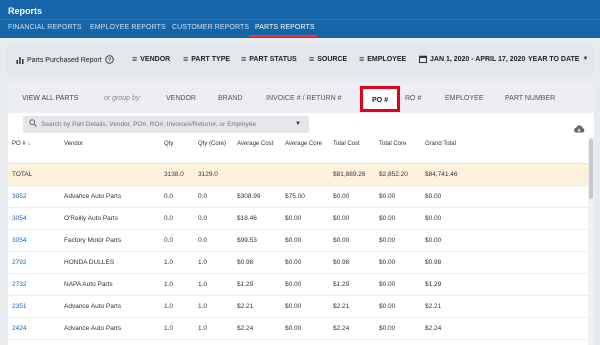 Image resolution: width=600 pixels, height=345 pixels. Describe the element at coordinates (213, 342) in the screenshot. I see `cell-qty-core: 1.0` at that location.